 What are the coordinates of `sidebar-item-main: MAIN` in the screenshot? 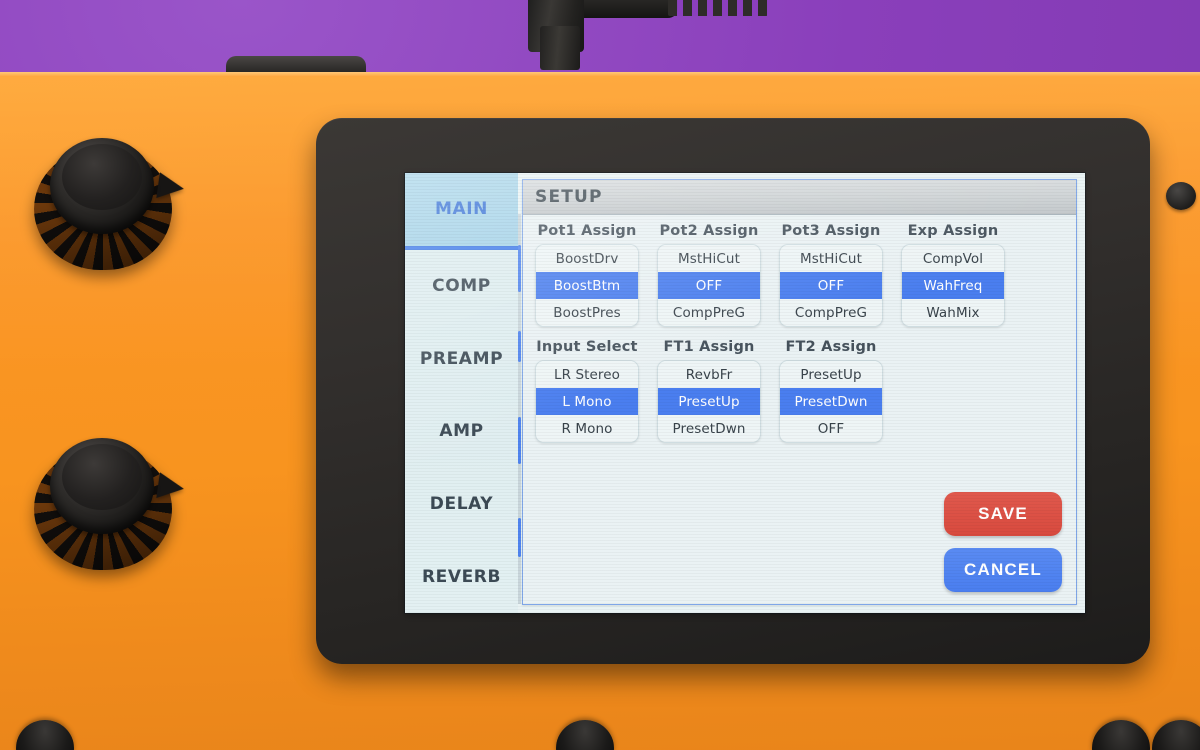 It's located at (461, 211).